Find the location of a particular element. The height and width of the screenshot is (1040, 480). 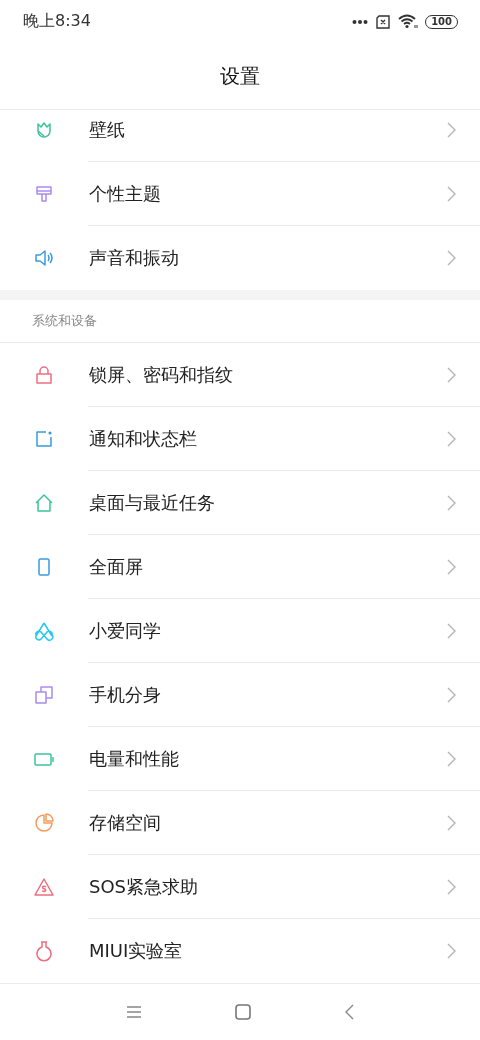

settings-item: 锁屏、密码和指纹 is located at coordinates (240, 375).